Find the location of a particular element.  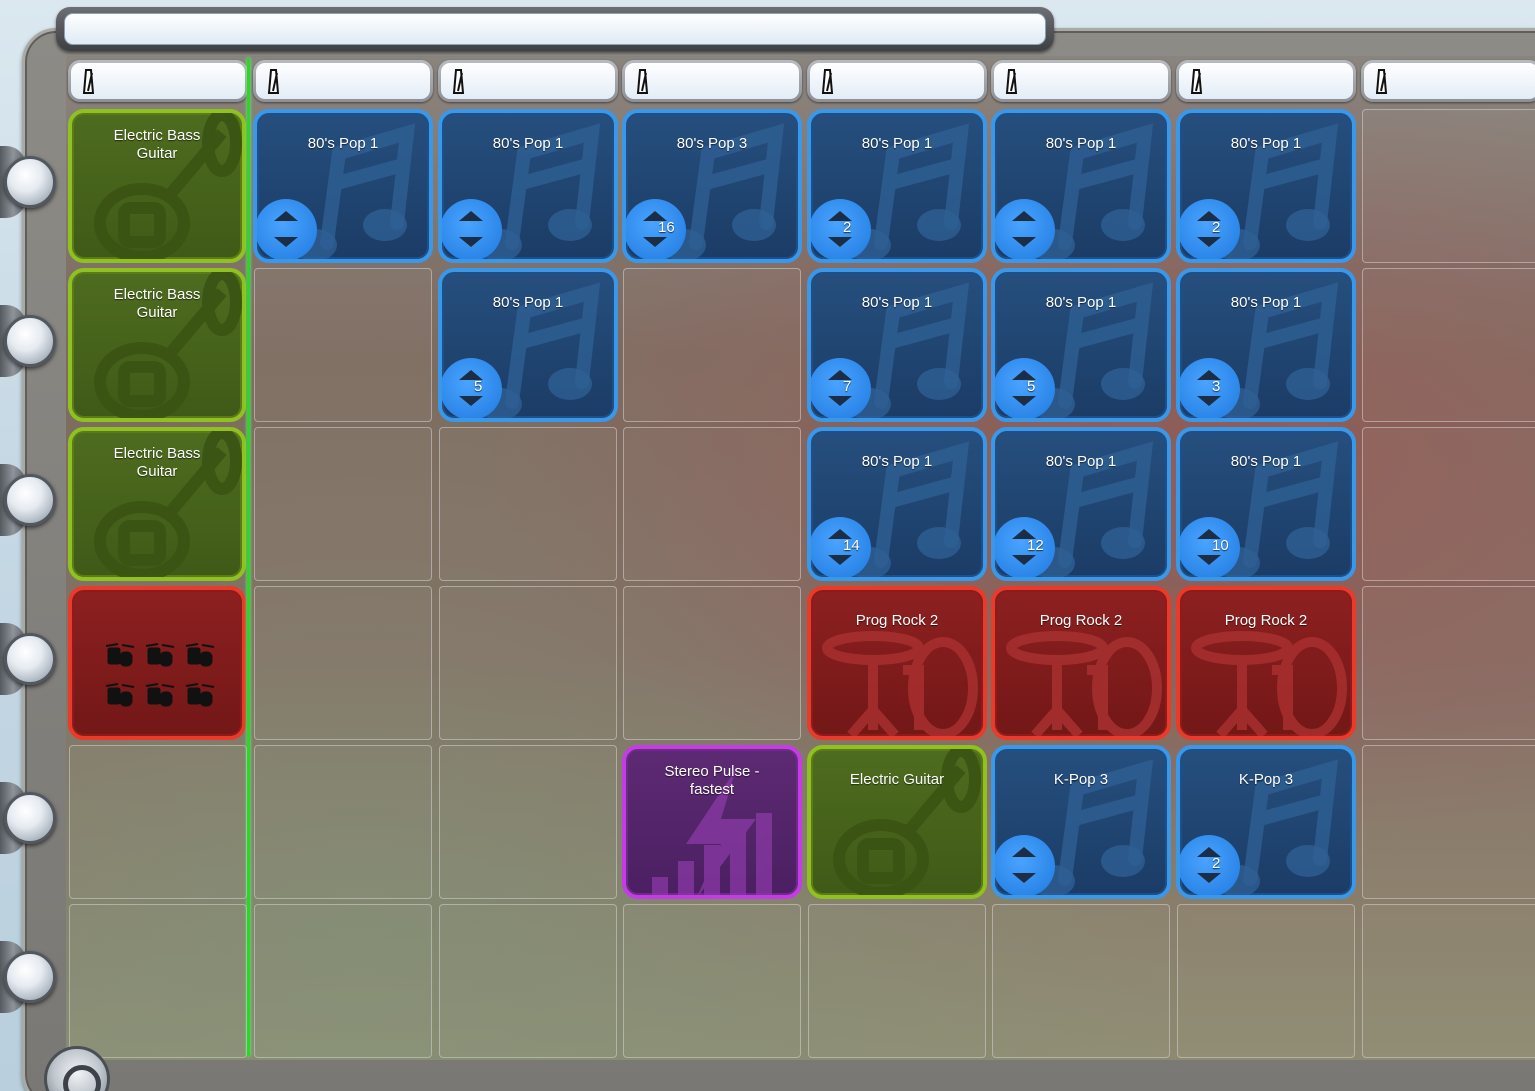

clip-loop: 80's Pop 3 16 is located at coordinates (712, 186).